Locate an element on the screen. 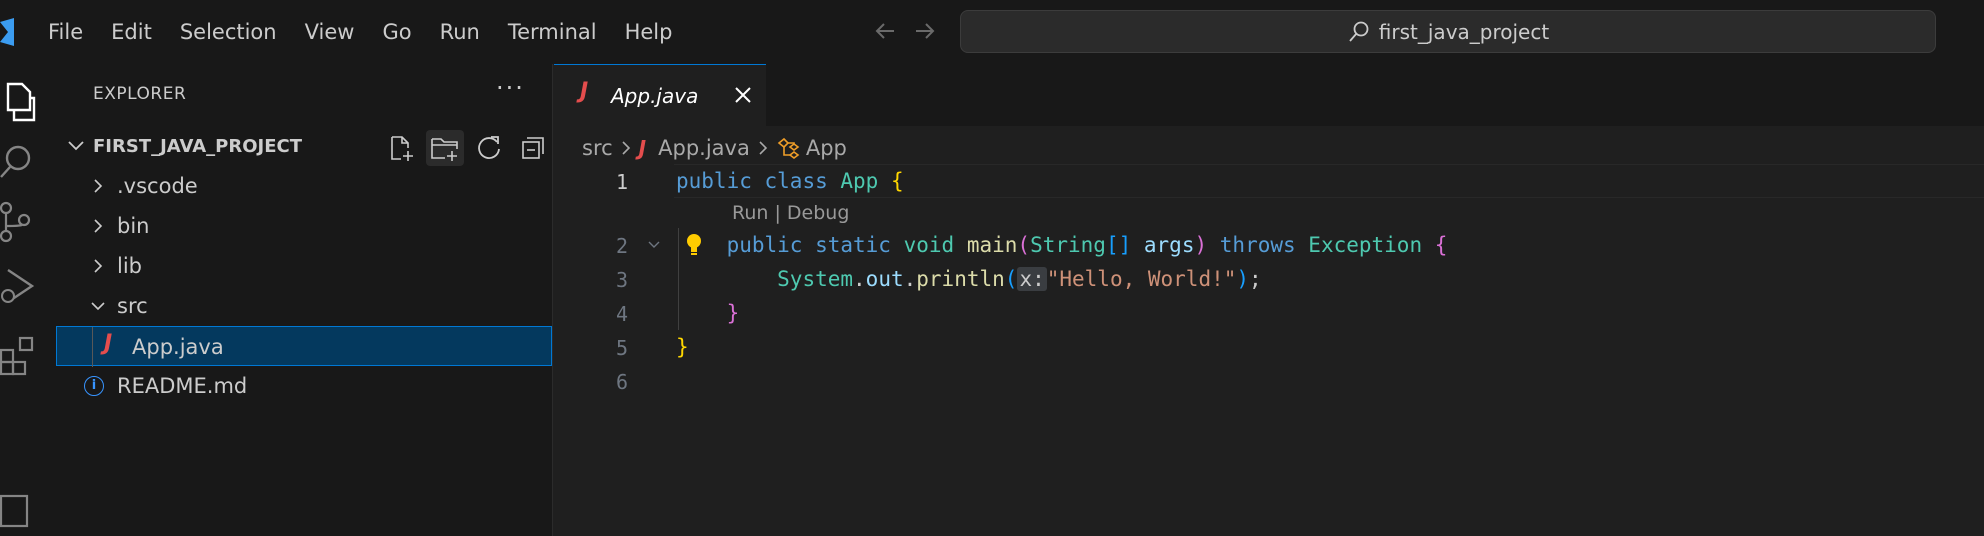 The height and width of the screenshot is (536, 1984). tree-item-readme: i README.md is located at coordinates (304, 386).